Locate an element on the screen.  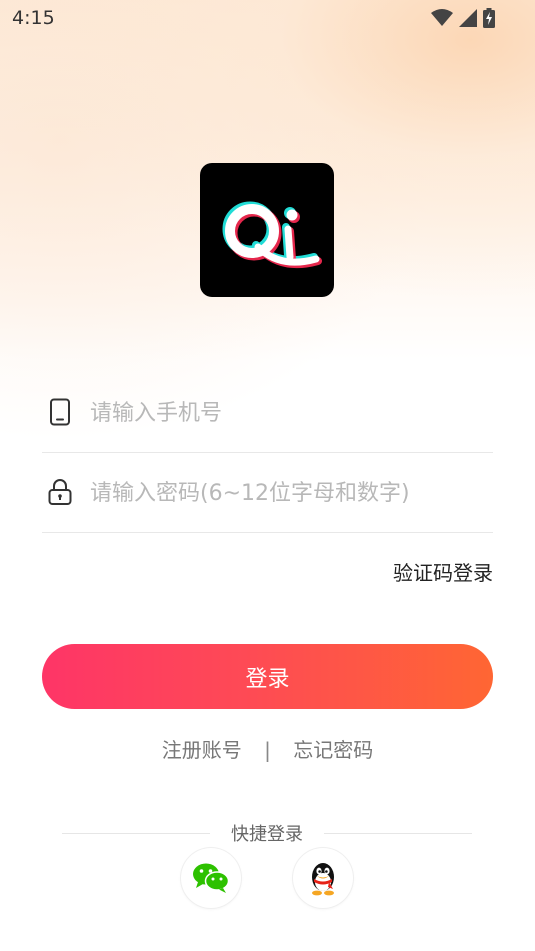
register-link: 注册账号 is located at coordinates (202, 748).